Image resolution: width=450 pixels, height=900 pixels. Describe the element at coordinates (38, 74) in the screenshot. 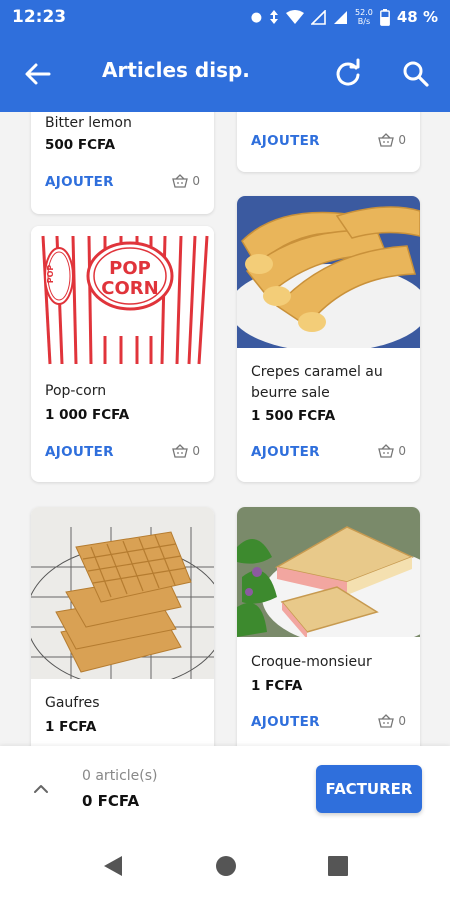

I see `back-arrow-icon` at that location.